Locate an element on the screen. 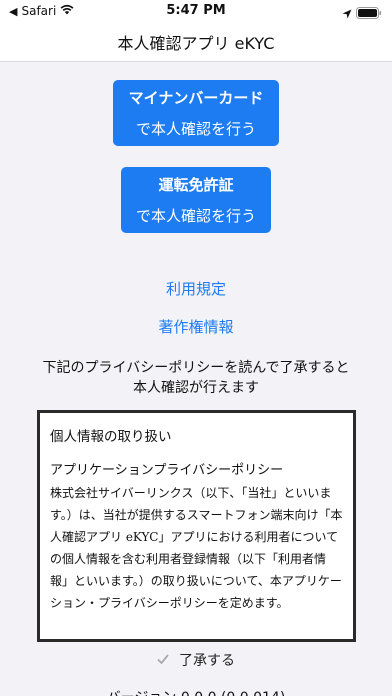 The width and height of the screenshot is (392, 696). checkmark-icon is located at coordinates (163, 660).